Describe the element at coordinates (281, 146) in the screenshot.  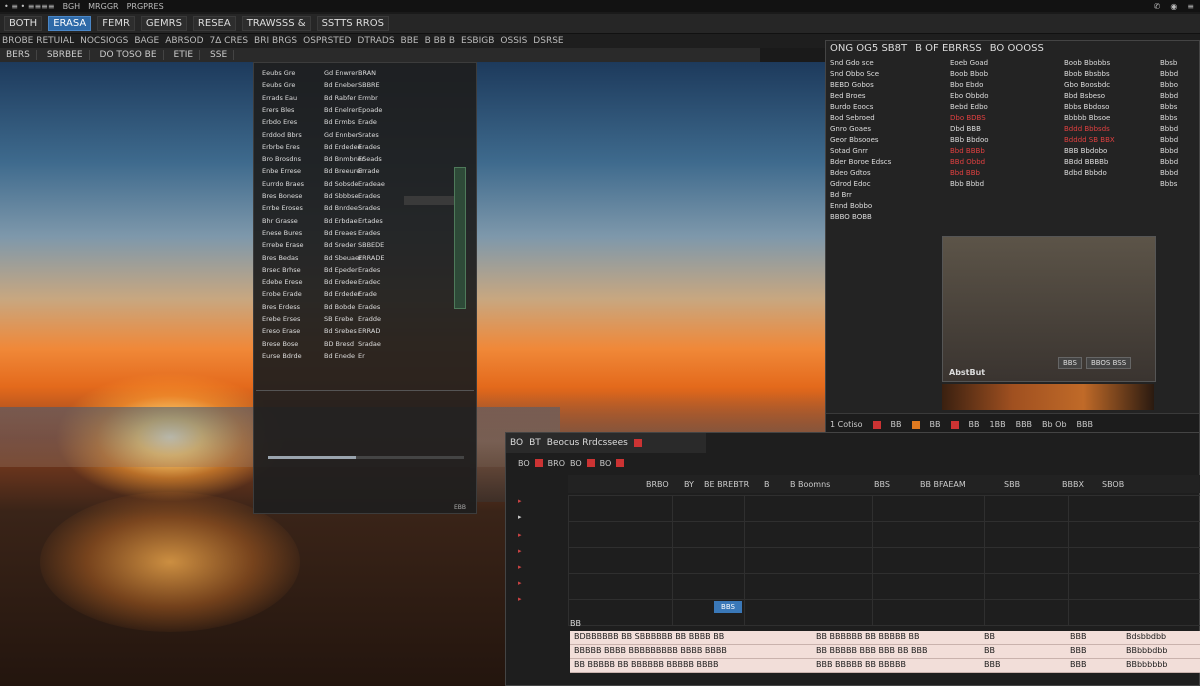
I see `file-list-cell: Erbrbe Eres` at that location.